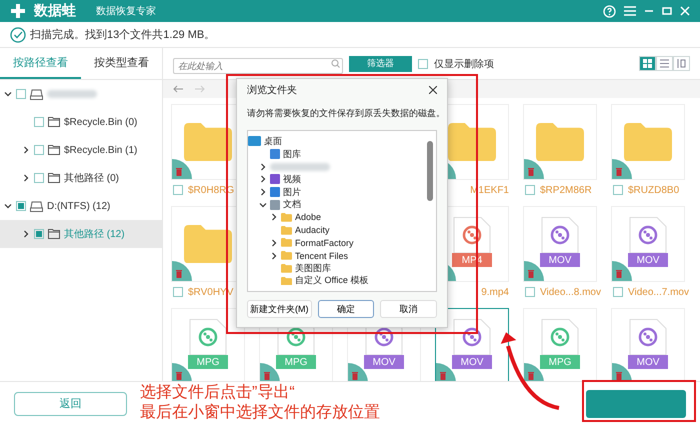 This screenshot has height=425, width=700. Describe the element at coordinates (664, 63) in the screenshot. I see `list-view-icon` at that location.